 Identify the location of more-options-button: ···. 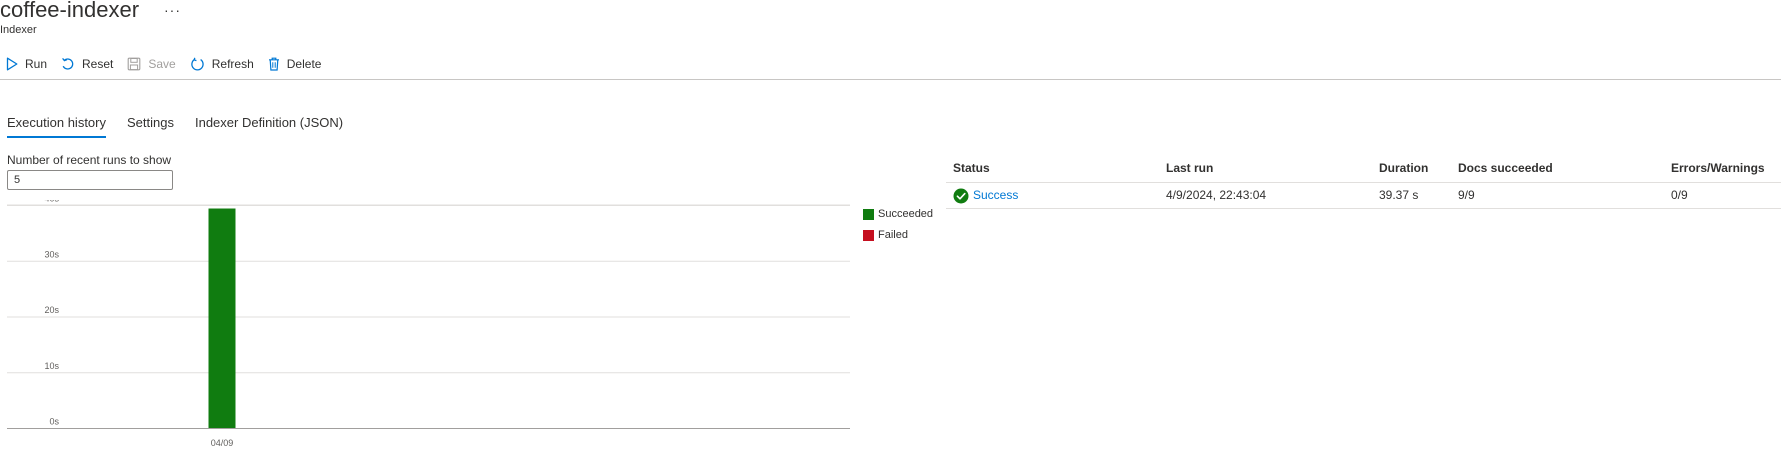
(172, 10).